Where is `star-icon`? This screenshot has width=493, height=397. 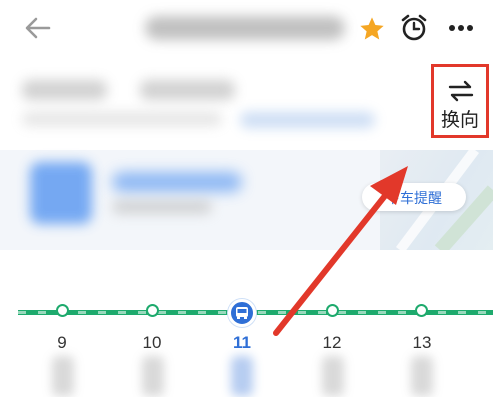 star-icon is located at coordinates (372, 29).